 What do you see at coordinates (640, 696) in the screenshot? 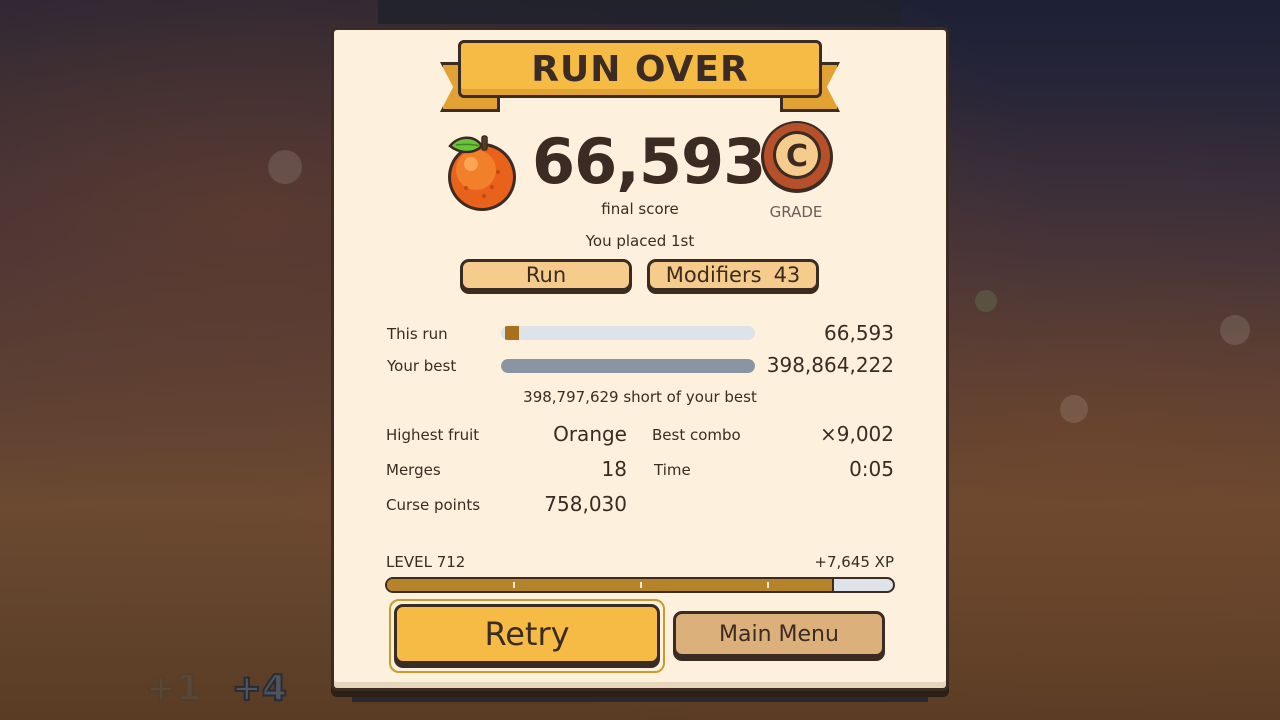
I see `background-game-frame-bottom` at bounding box center [640, 696].